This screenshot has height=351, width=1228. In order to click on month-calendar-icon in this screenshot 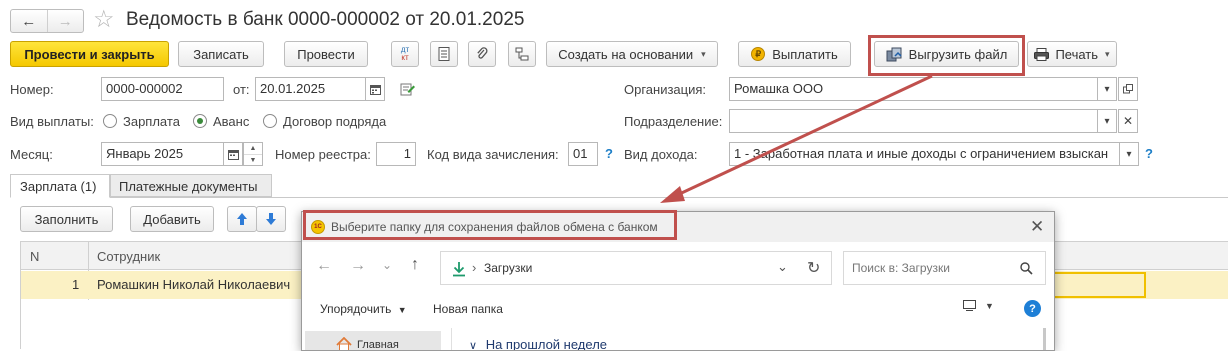, I will do `click(233, 154)`.